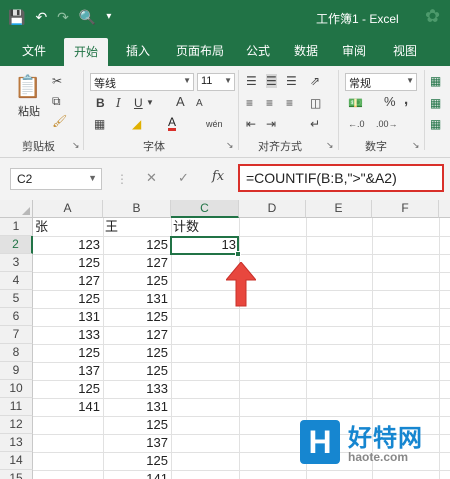 Image resolution: width=450 pixels, height=479 pixels. What do you see at coordinates (29, 111) in the screenshot?
I see `paste-button: 粘贴` at bounding box center [29, 111].